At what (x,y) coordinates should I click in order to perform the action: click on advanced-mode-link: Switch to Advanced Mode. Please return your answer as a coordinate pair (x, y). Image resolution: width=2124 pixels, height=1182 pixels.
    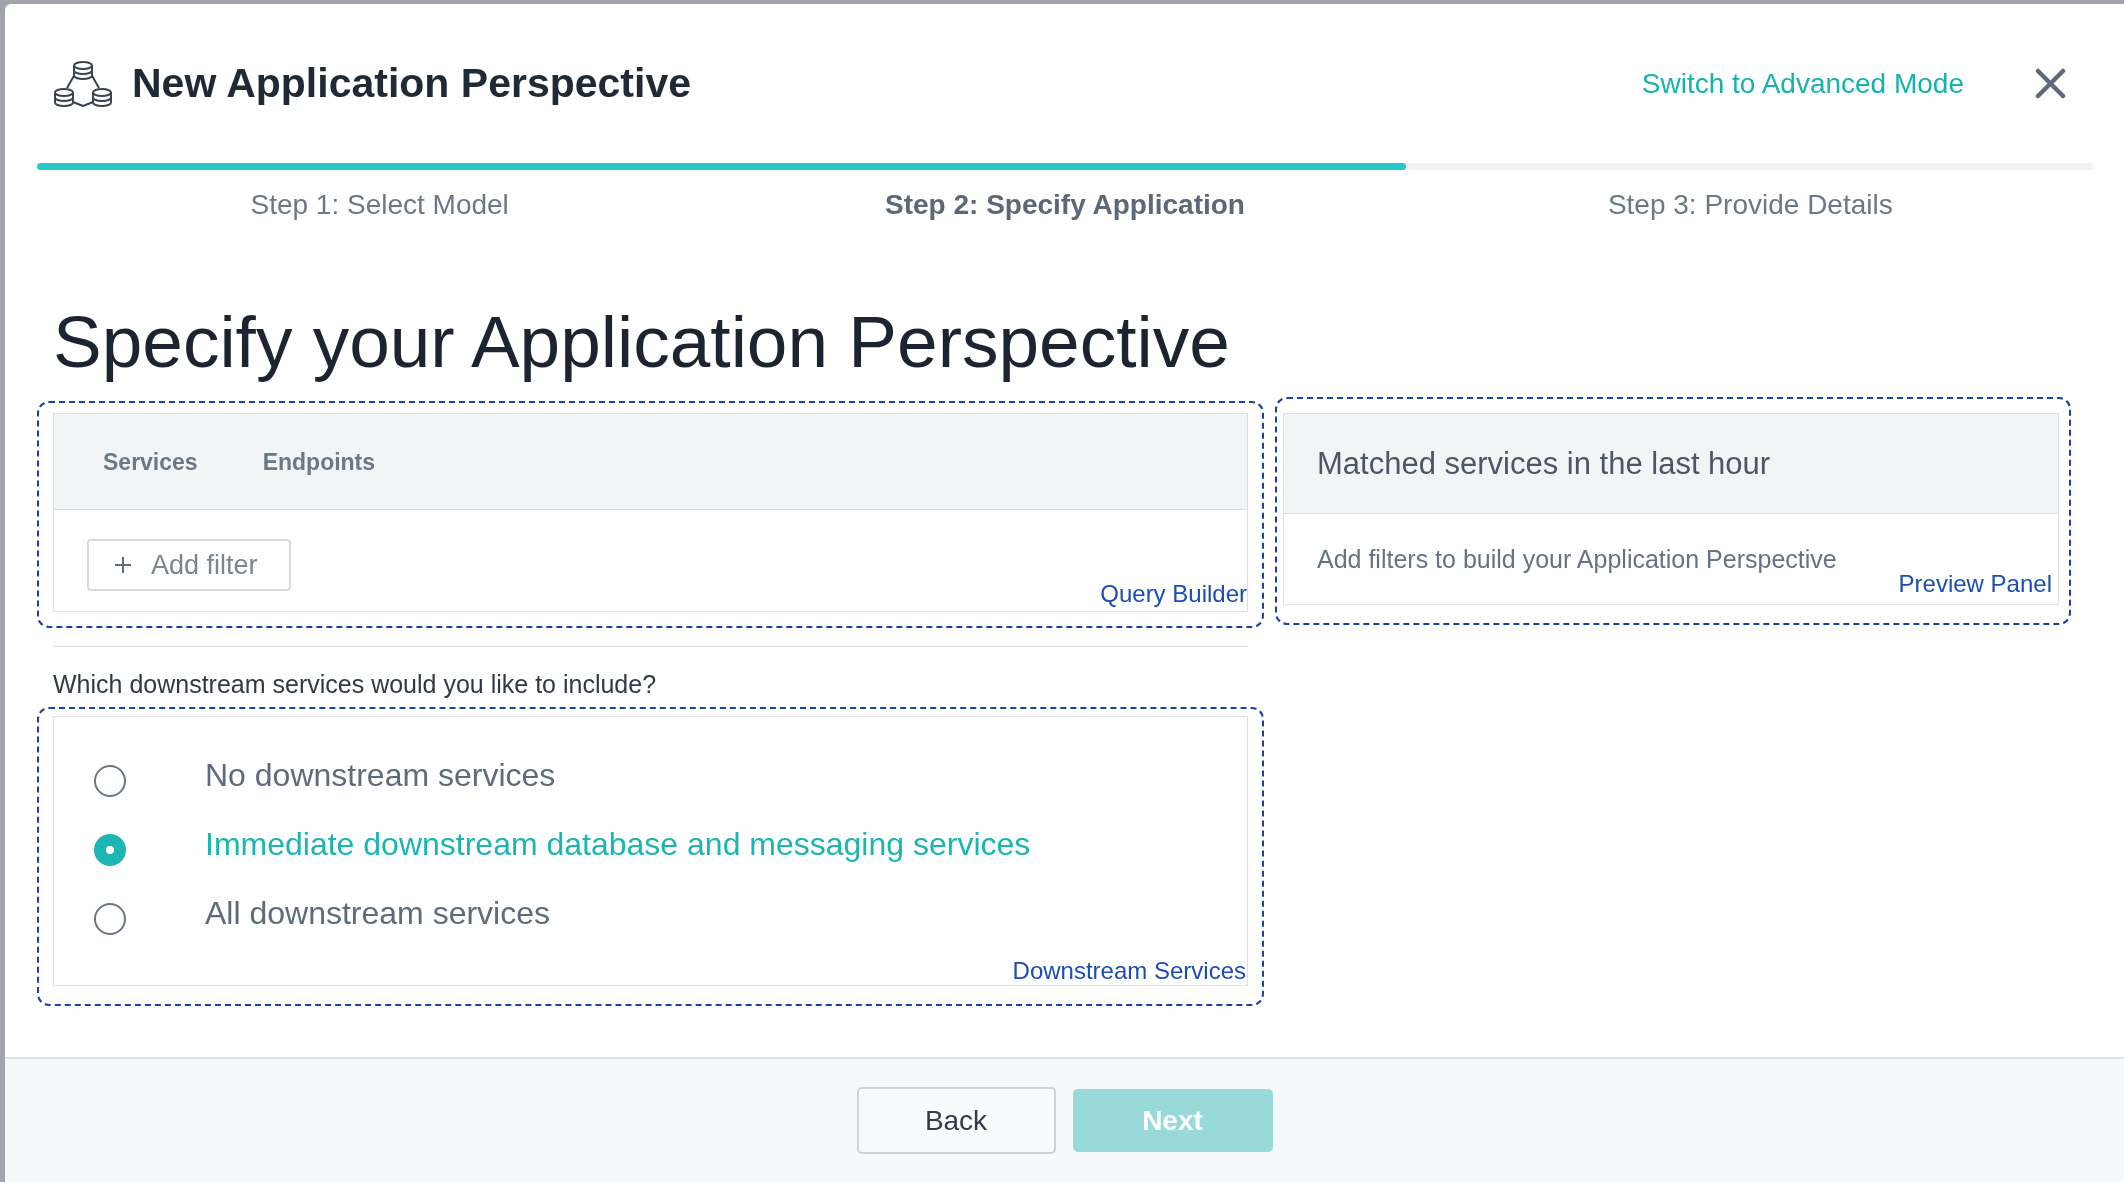
    Looking at the image, I should click on (1802, 83).